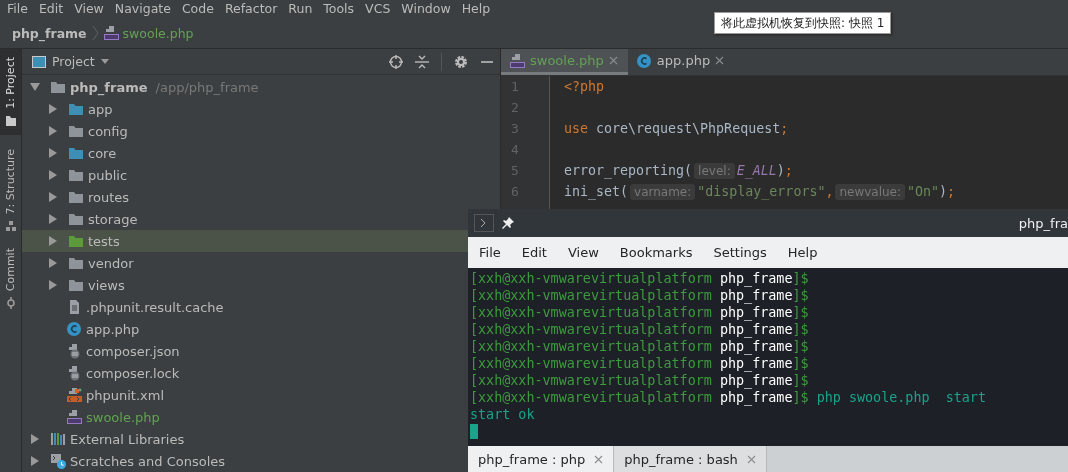 The width and height of the screenshot is (1068, 472). Describe the element at coordinates (144, 9) in the screenshot. I see `menu-item: Navigate` at that location.